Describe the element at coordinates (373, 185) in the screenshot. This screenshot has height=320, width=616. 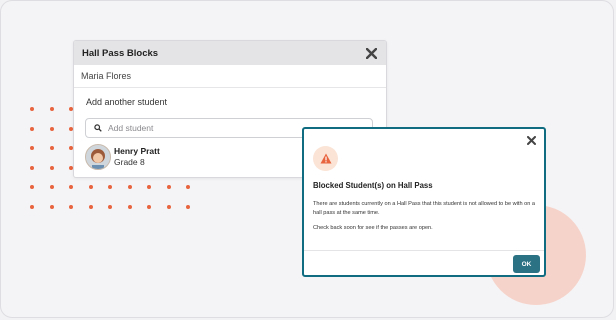
I see `dialog-title: Blocked Student(s) on Hall Pass` at that location.